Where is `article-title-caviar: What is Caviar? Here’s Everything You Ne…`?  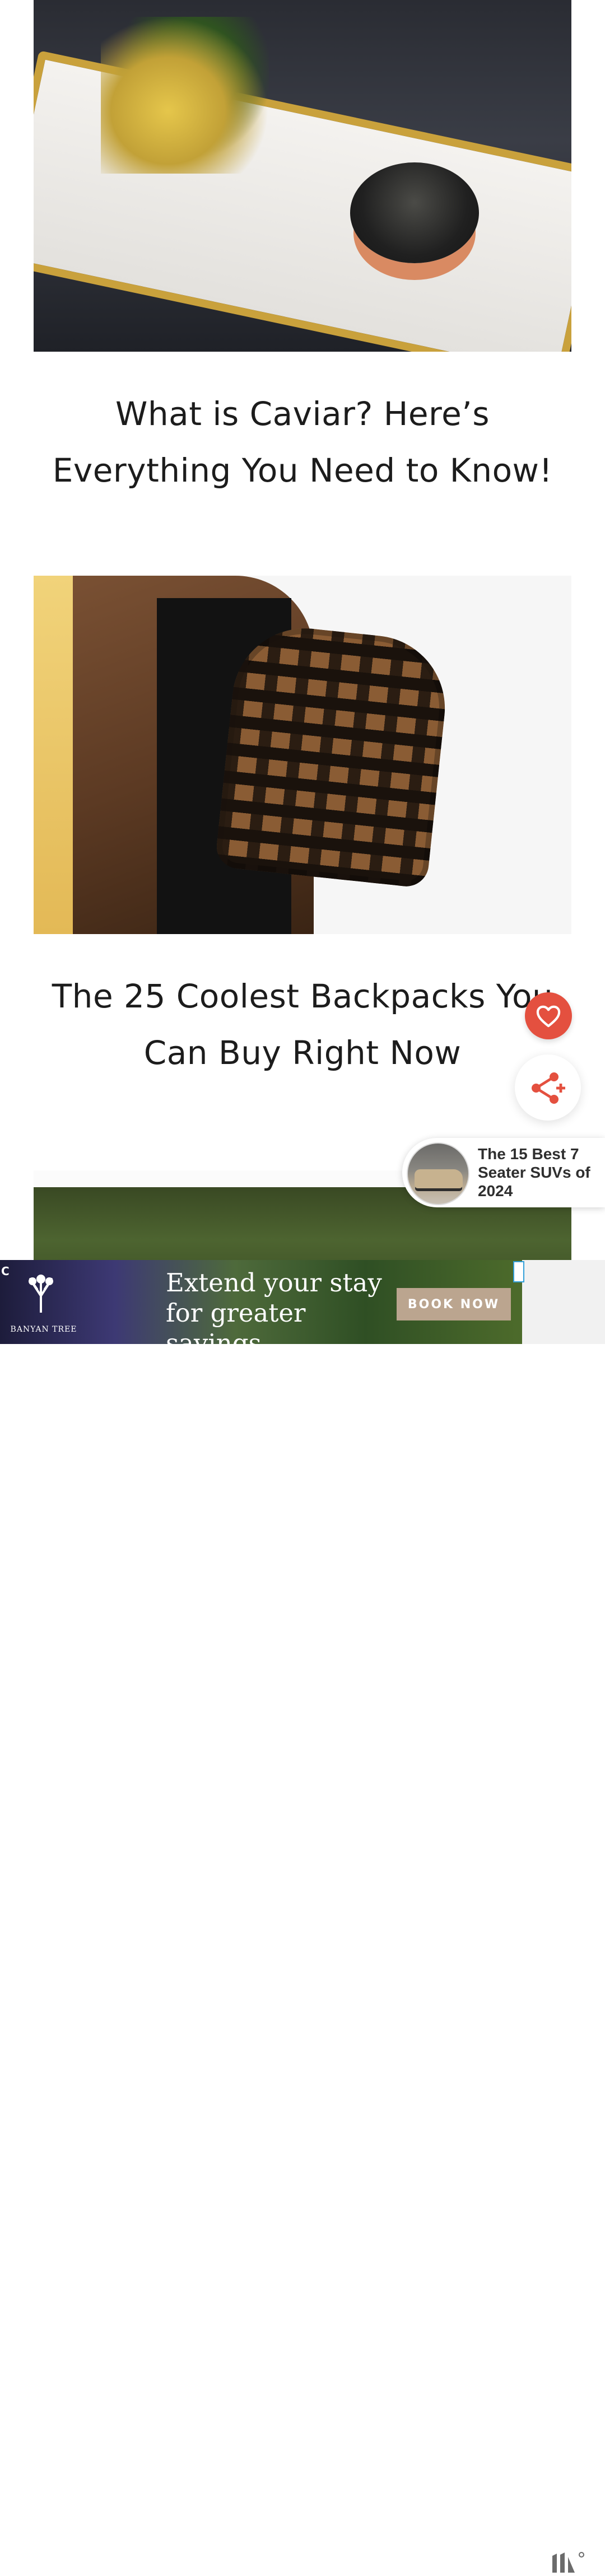
article-title-caviar: What is Caviar? Here’s Everything You Ne… is located at coordinates (302, 443).